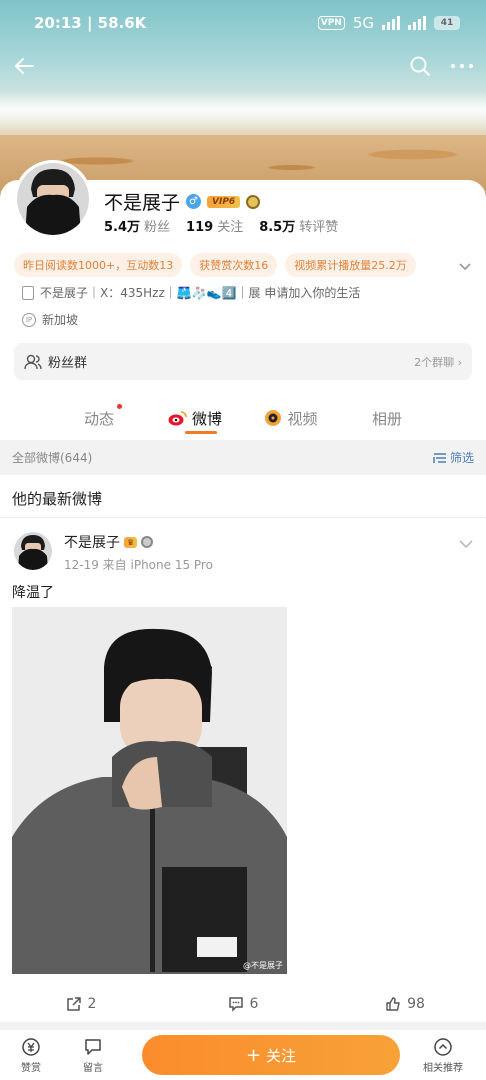  I want to click on search-icon, so click(420, 66).